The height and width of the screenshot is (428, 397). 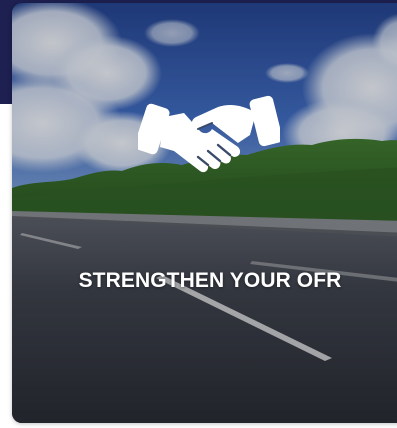 What do you see at coordinates (209, 134) in the screenshot?
I see `handshake-icon` at bounding box center [209, 134].